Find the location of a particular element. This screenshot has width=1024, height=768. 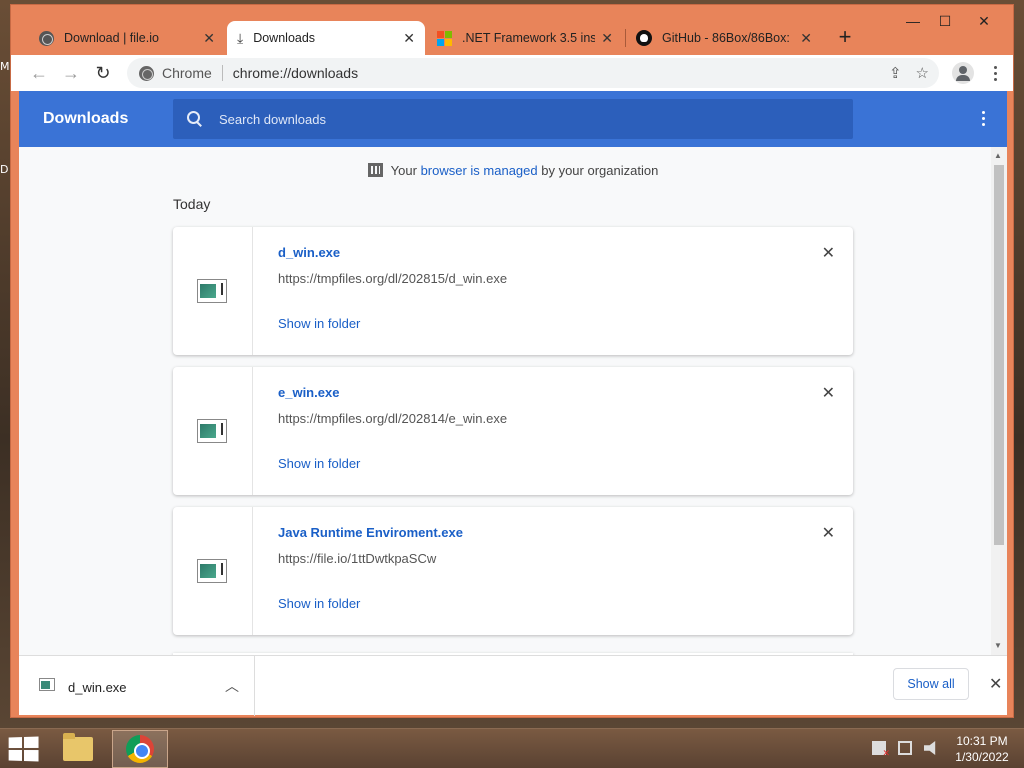

site-label: Chrome is located at coordinates (187, 73).